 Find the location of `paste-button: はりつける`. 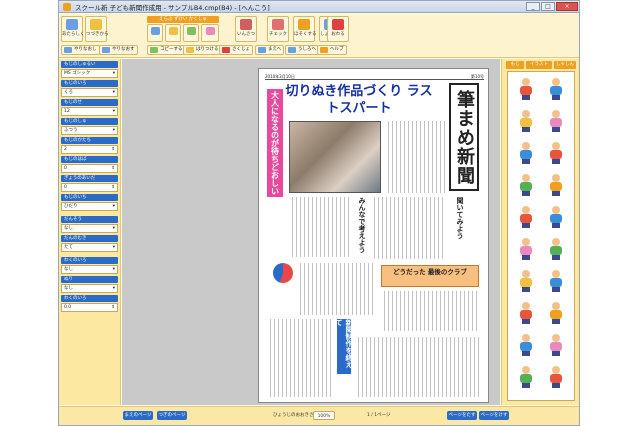

paste-button: はりつける is located at coordinates (202, 50).